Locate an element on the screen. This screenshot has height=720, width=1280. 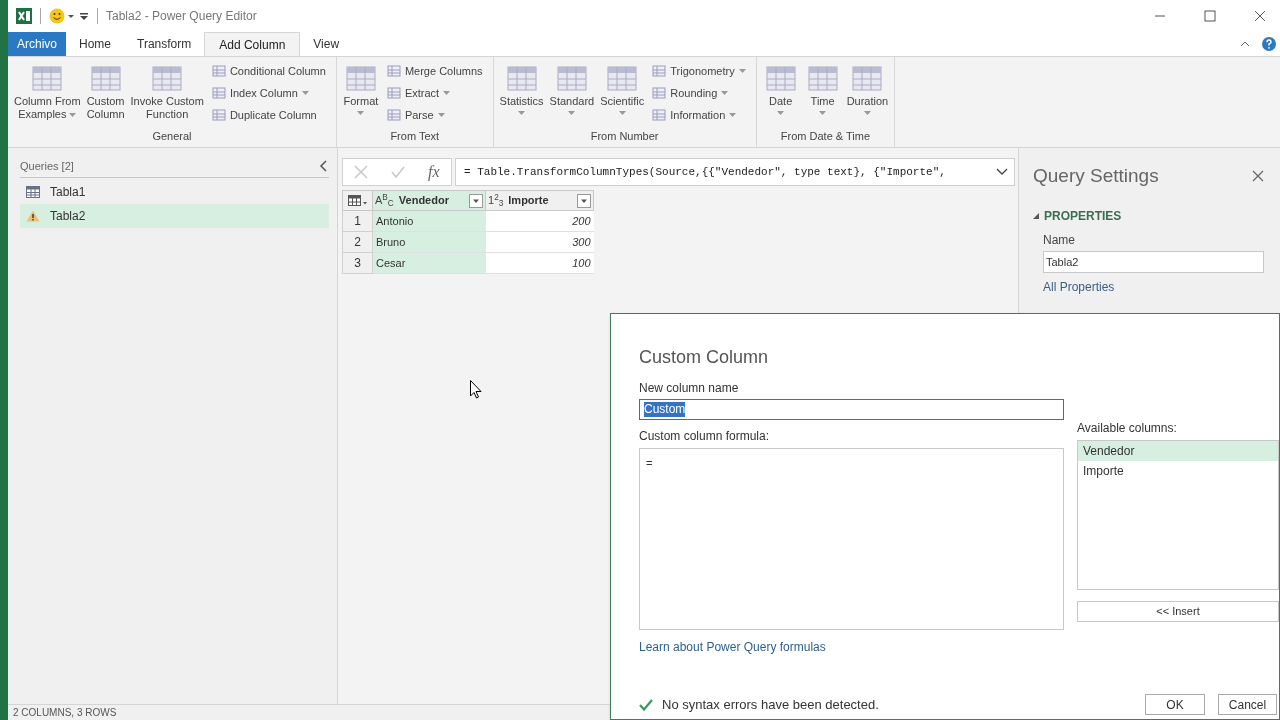
ribbon-button: Invoke Custom Function is located at coordinates (167, 91).